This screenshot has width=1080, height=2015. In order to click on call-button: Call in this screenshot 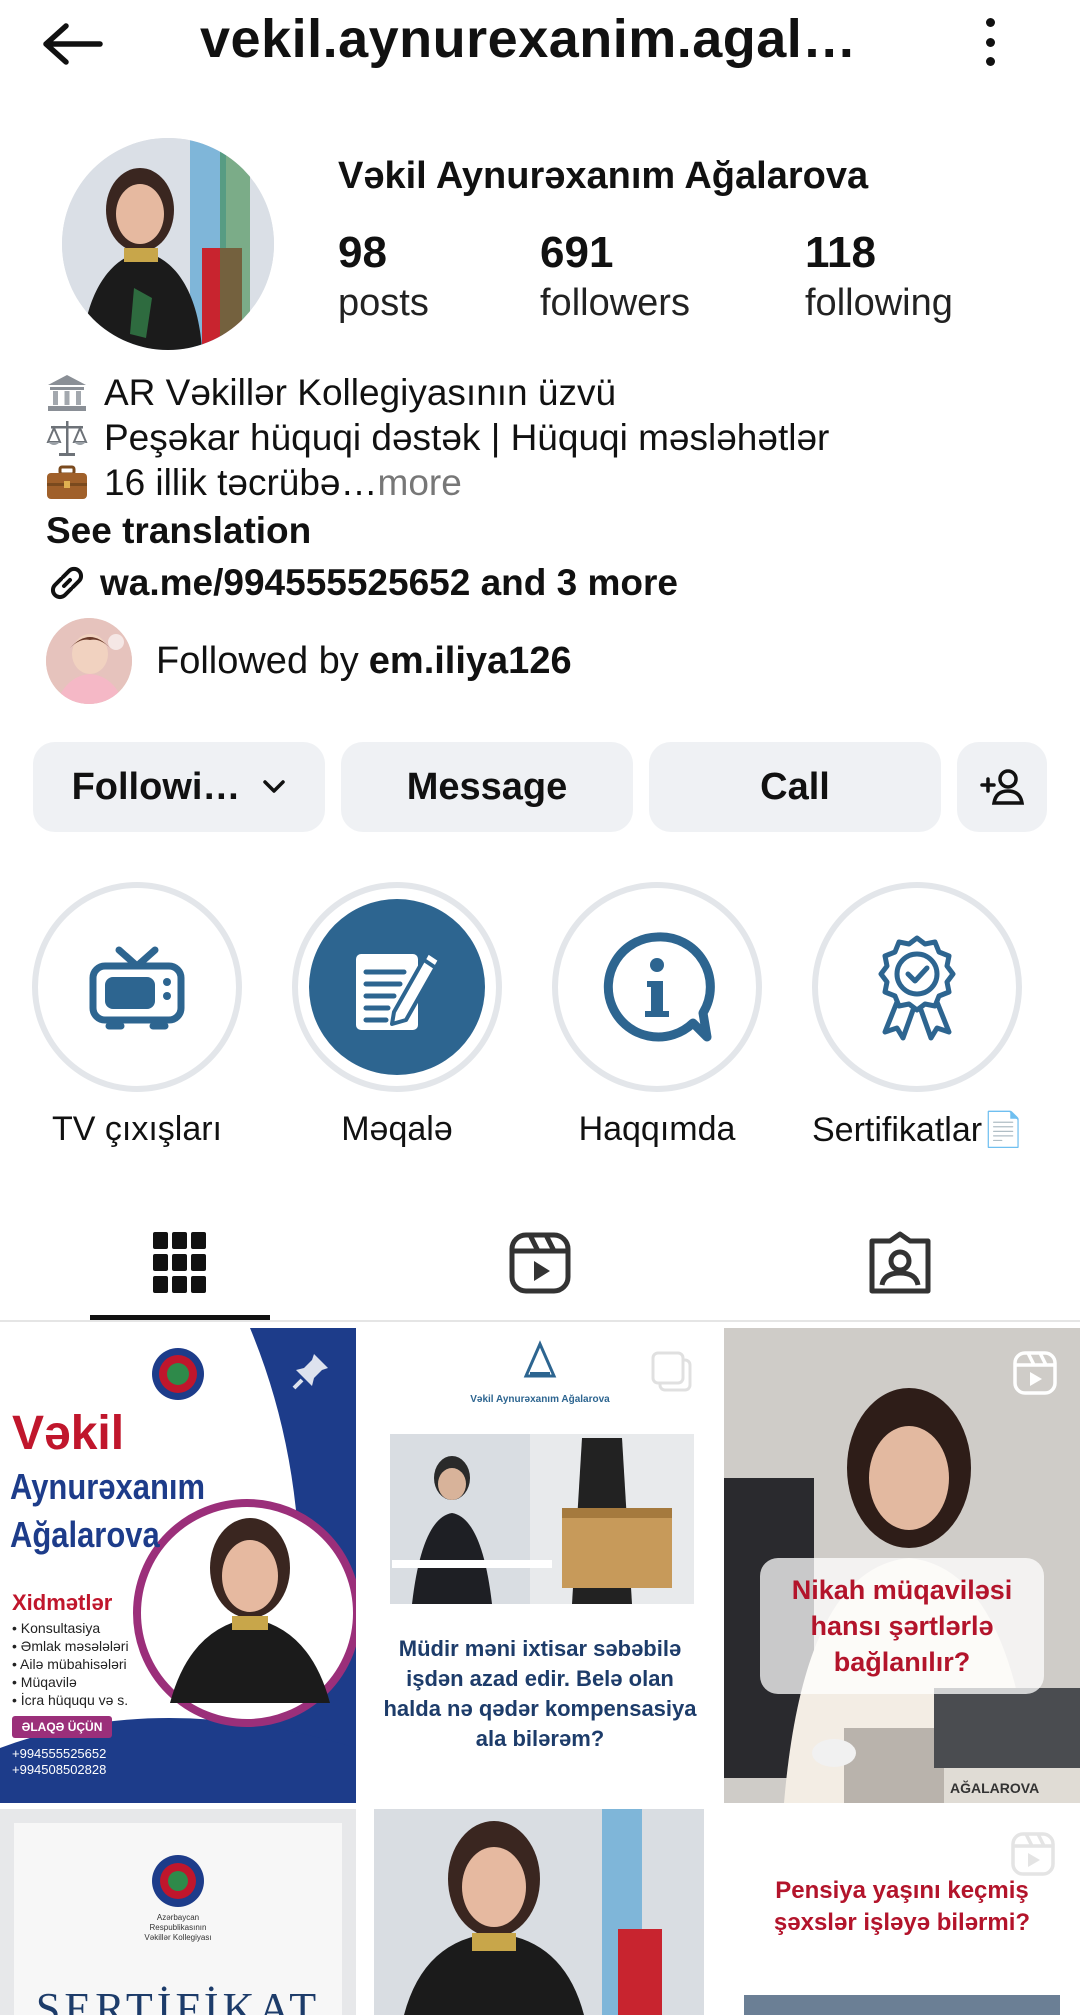, I will do `click(795, 787)`.